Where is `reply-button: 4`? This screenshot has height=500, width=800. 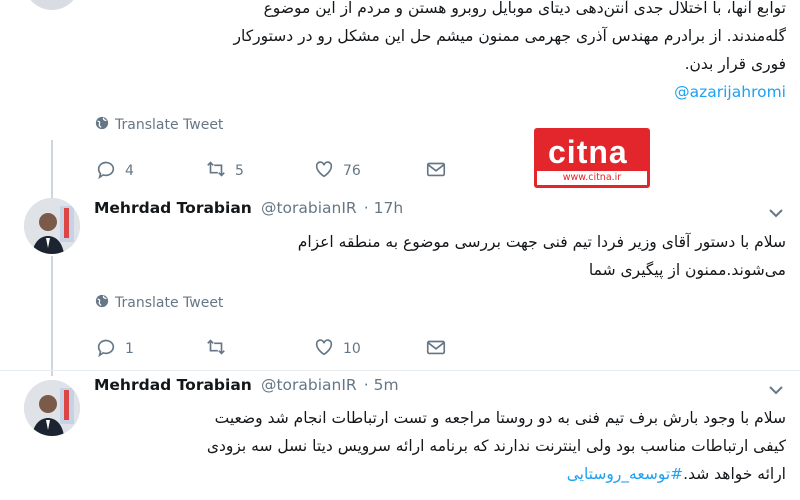
reply-button: 4 is located at coordinates (150, 171).